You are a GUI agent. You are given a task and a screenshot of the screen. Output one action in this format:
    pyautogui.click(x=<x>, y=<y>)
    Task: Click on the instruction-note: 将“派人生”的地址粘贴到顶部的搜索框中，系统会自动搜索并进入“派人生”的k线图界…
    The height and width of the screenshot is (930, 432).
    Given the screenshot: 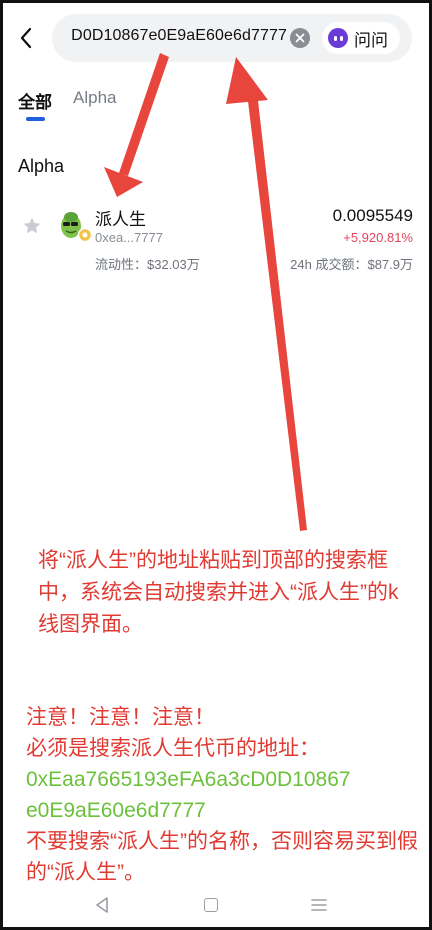 What is the action you would take?
    pyautogui.click(x=218, y=592)
    